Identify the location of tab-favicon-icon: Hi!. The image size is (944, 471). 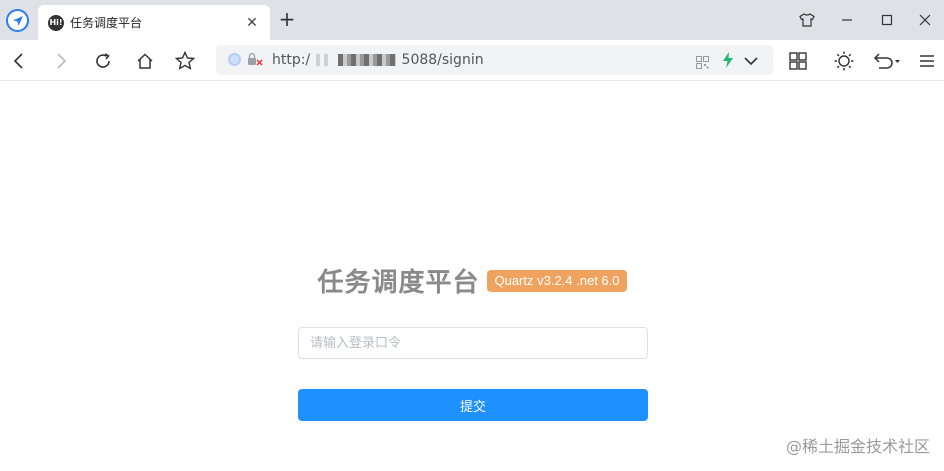
(56, 22).